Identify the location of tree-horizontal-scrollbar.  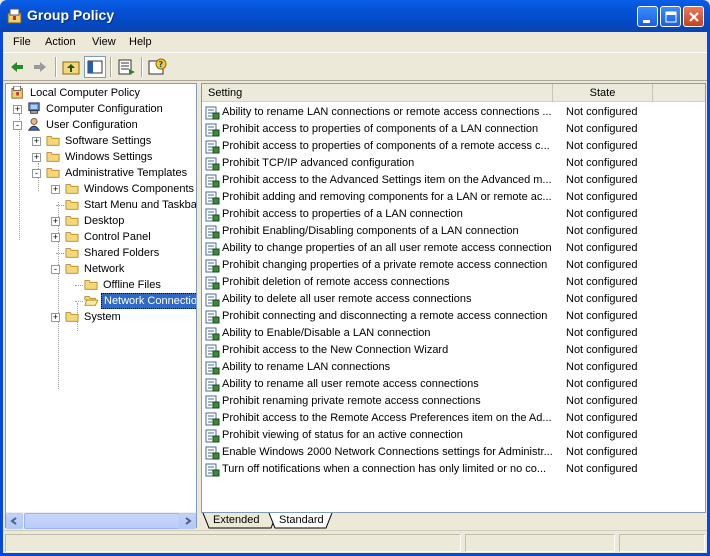
(101, 520).